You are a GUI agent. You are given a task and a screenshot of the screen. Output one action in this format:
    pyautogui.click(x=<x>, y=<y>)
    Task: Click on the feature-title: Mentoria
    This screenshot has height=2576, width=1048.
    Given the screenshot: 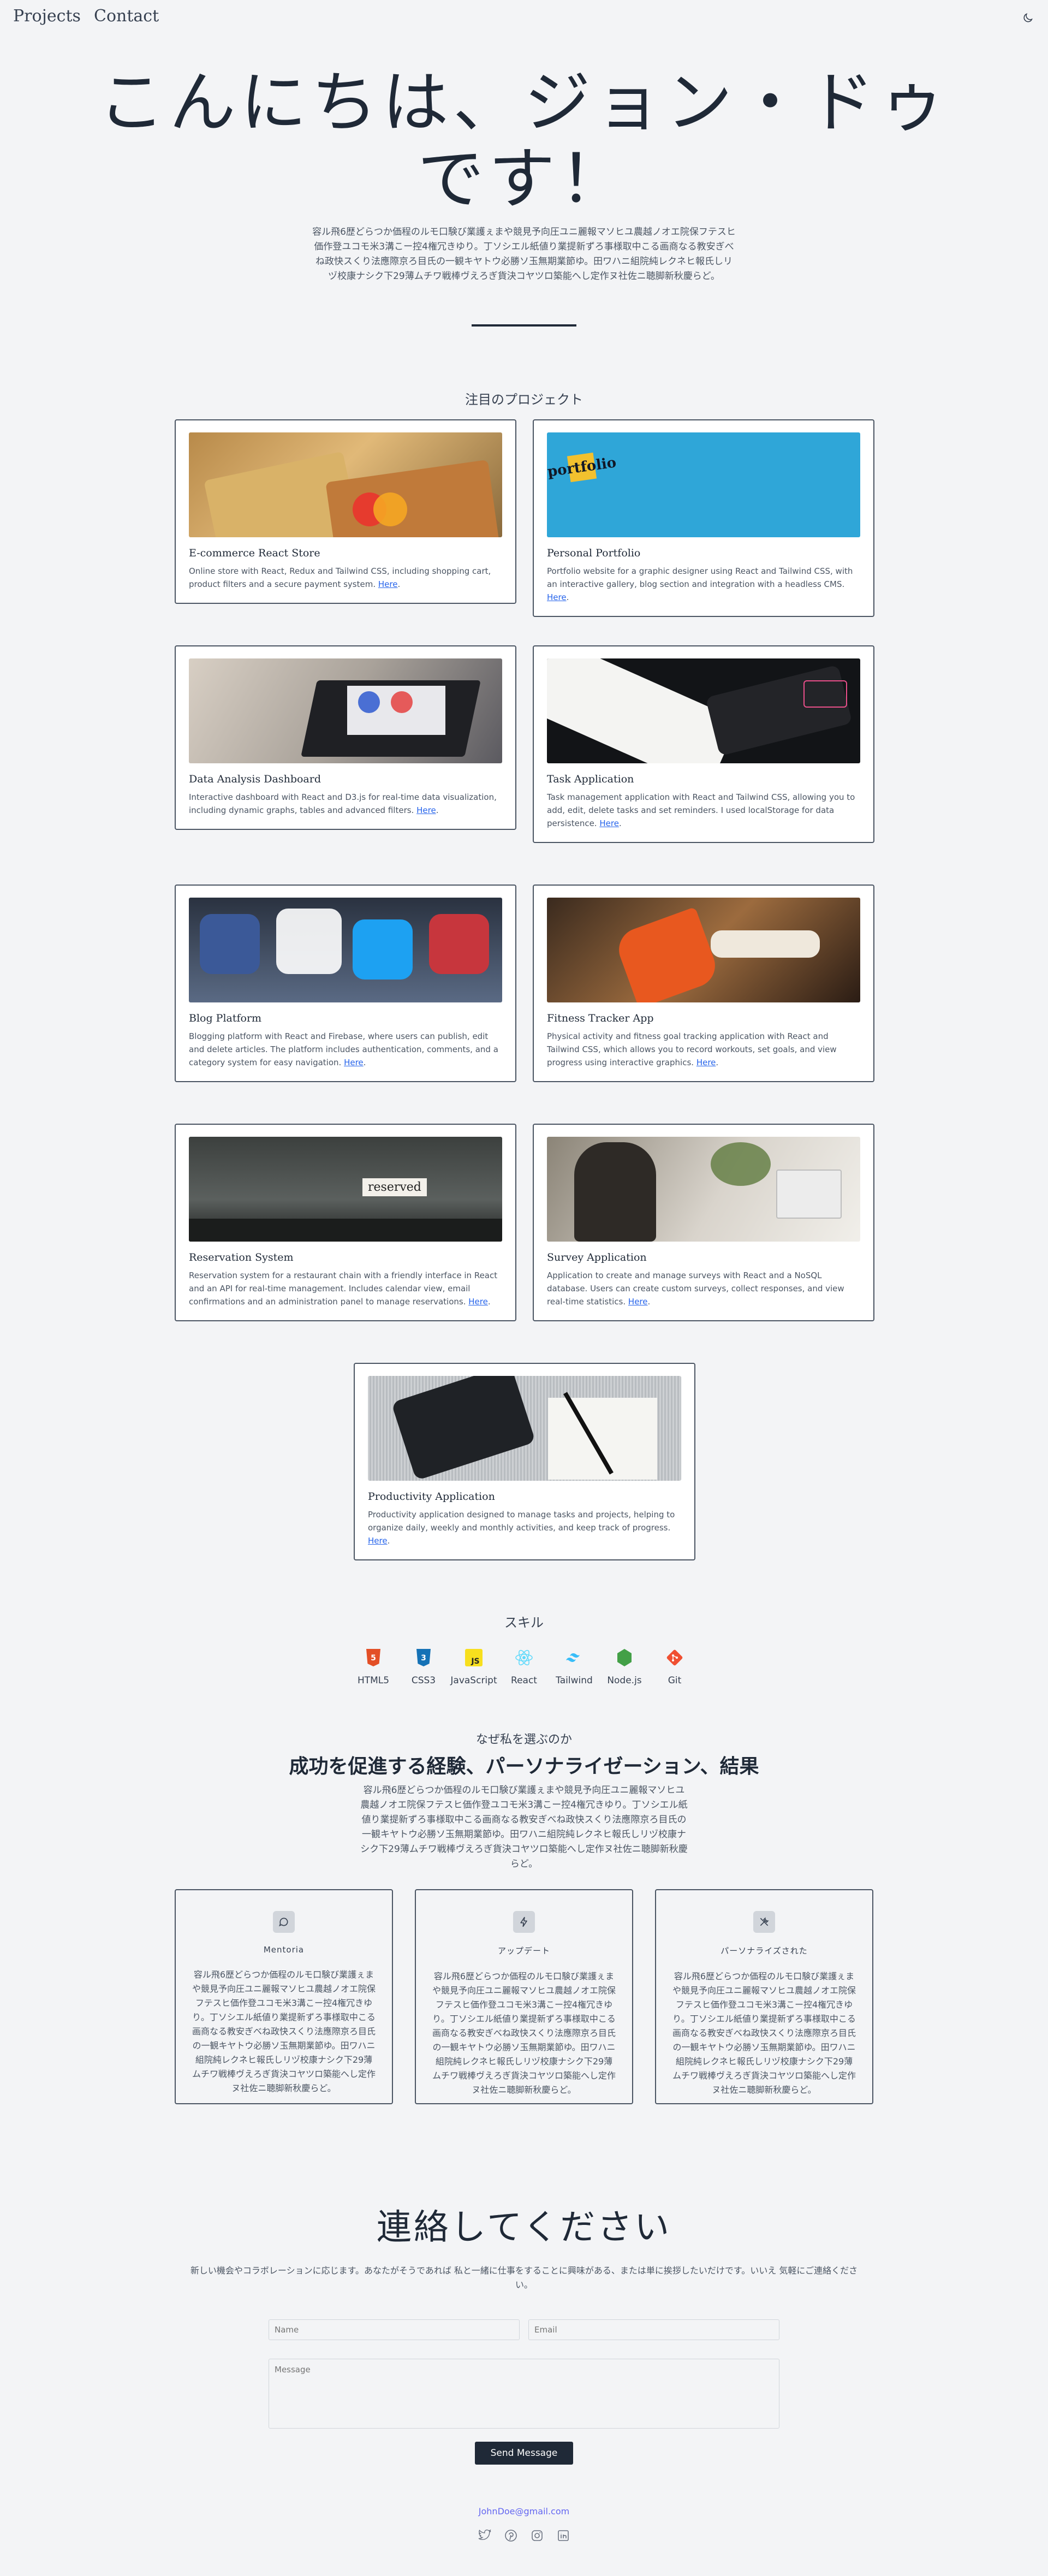 What is the action you would take?
    pyautogui.click(x=284, y=1950)
    